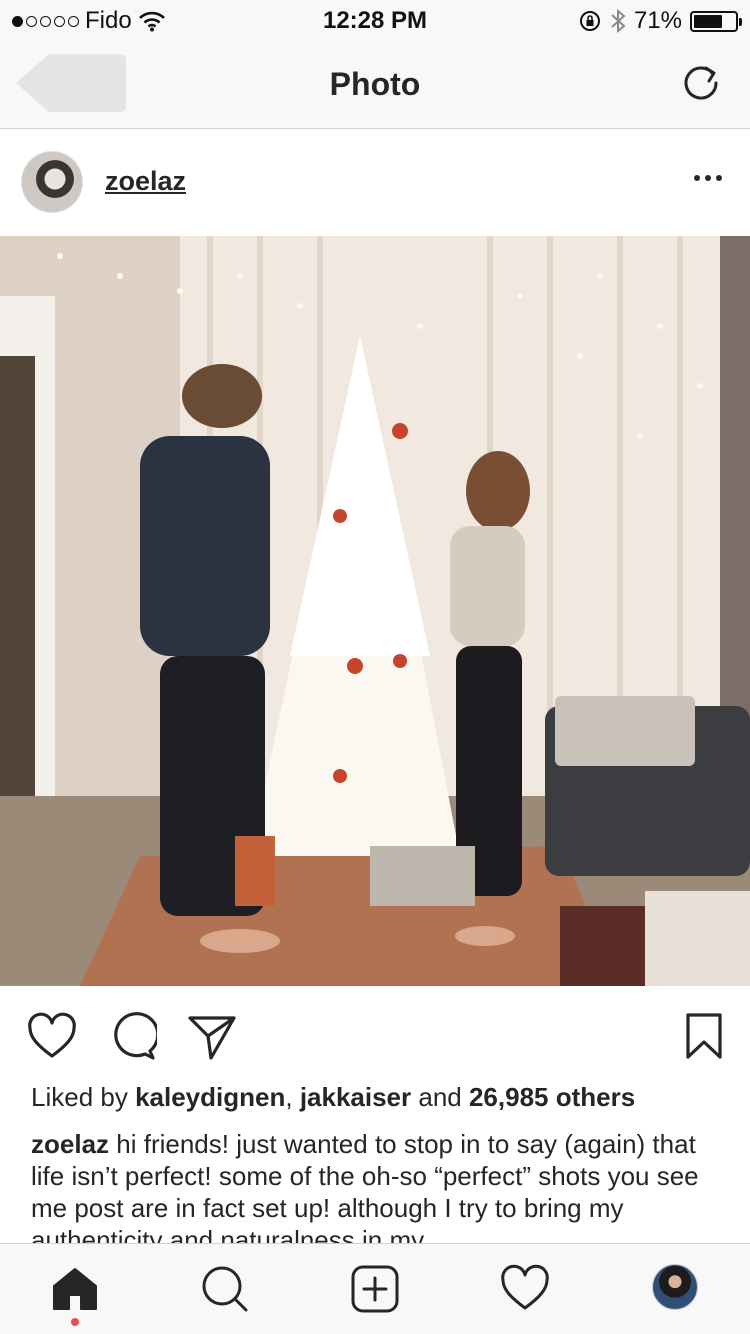  What do you see at coordinates (212, 1037) in the screenshot?
I see `share-icon` at bounding box center [212, 1037].